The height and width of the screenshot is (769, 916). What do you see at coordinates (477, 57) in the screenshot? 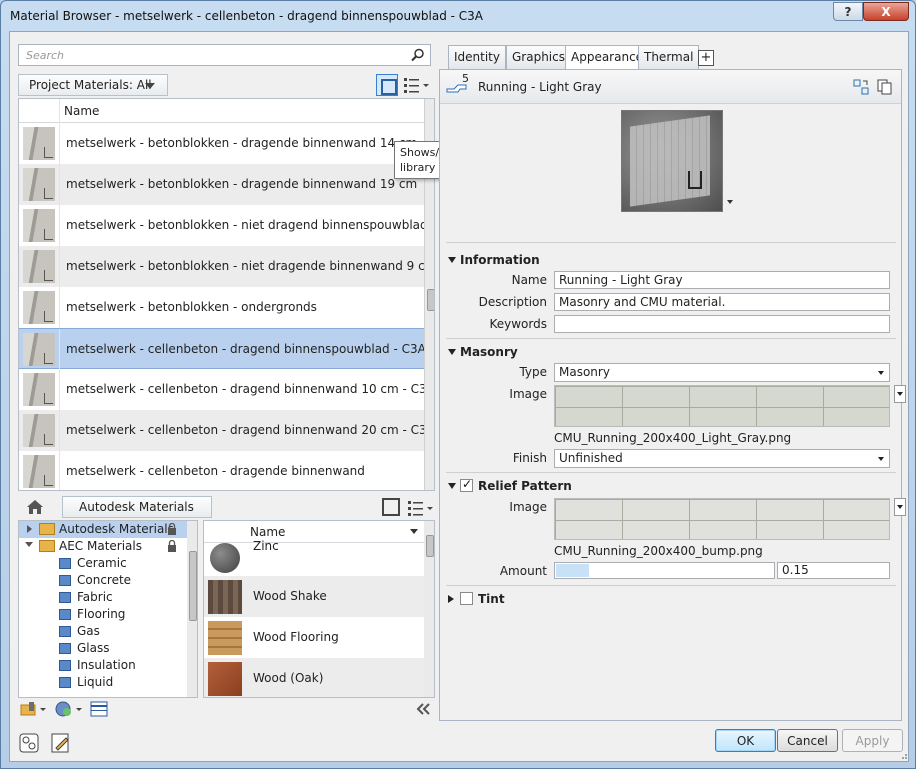
I see `tab-identity: Identity` at bounding box center [477, 57].